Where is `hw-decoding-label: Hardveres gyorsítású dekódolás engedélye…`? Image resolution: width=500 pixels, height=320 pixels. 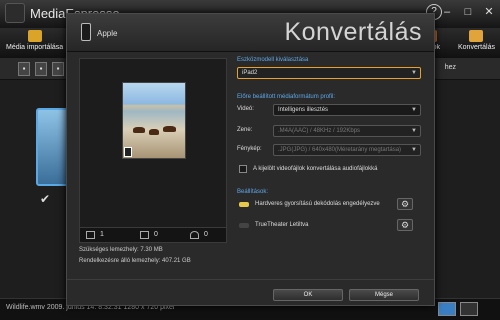 hw-decoding-label: Hardveres gyorsítású dekódolás engedélye… is located at coordinates (317, 204).